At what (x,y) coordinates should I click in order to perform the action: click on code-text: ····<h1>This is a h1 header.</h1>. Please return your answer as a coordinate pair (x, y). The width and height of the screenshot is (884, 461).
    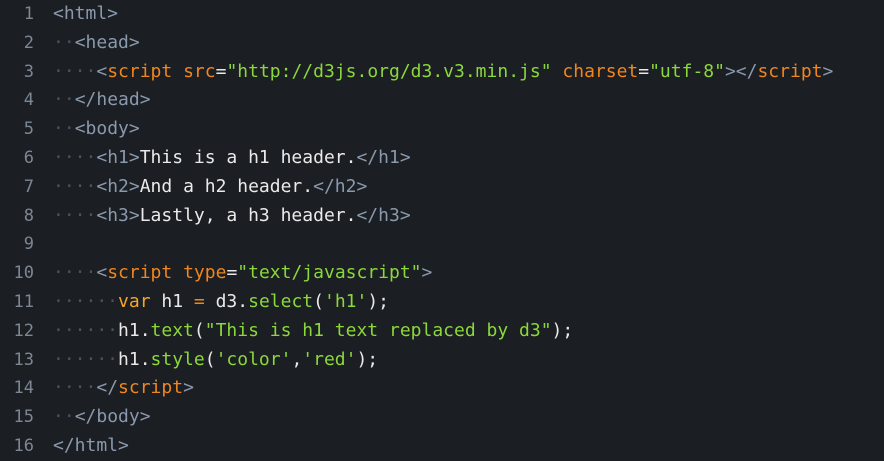
    Looking at the image, I should click on (232, 158).